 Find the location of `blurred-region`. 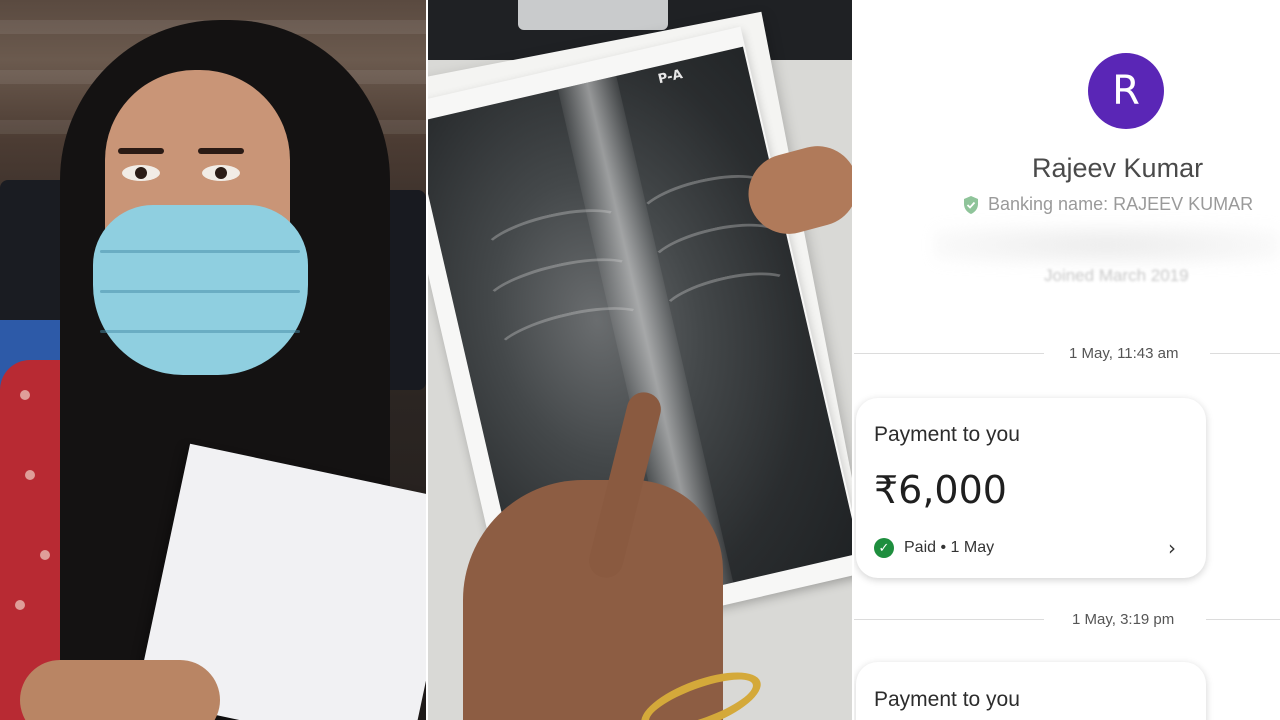

blurred-region is located at coordinates (1107, 245).